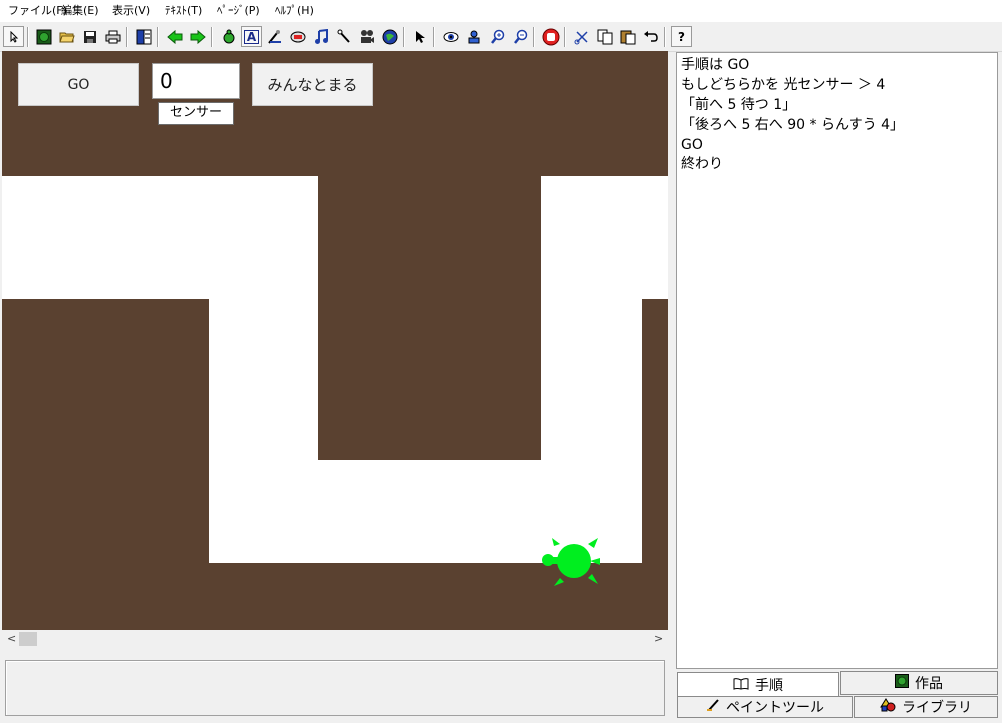 Image resolution: width=1002 pixels, height=723 pixels. What do you see at coordinates (197, 36) in the screenshot?
I see `forward-arrow-icon` at bounding box center [197, 36].